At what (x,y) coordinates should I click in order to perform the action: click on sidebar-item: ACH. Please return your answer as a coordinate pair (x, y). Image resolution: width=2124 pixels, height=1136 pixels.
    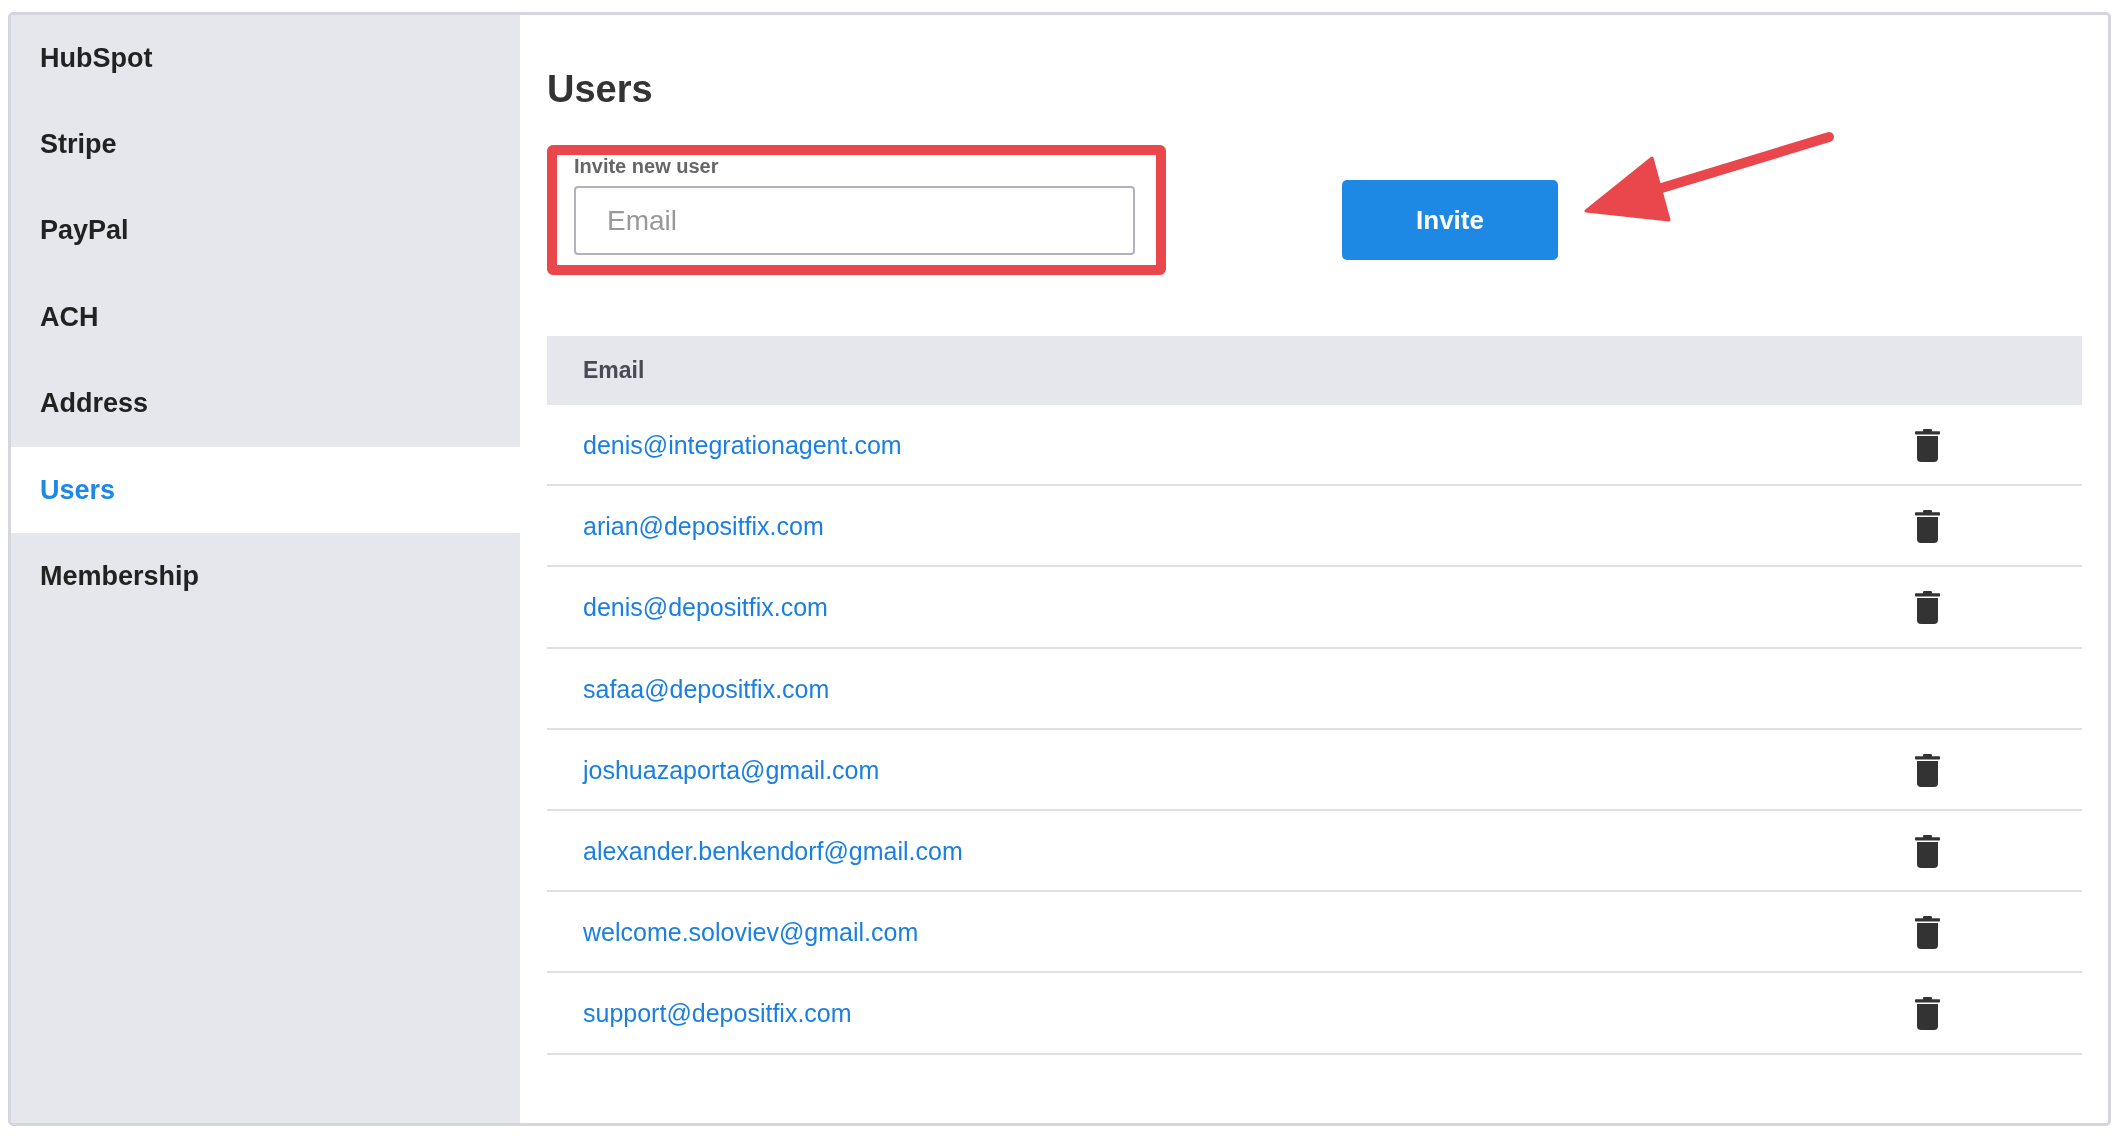
    Looking at the image, I should click on (265, 317).